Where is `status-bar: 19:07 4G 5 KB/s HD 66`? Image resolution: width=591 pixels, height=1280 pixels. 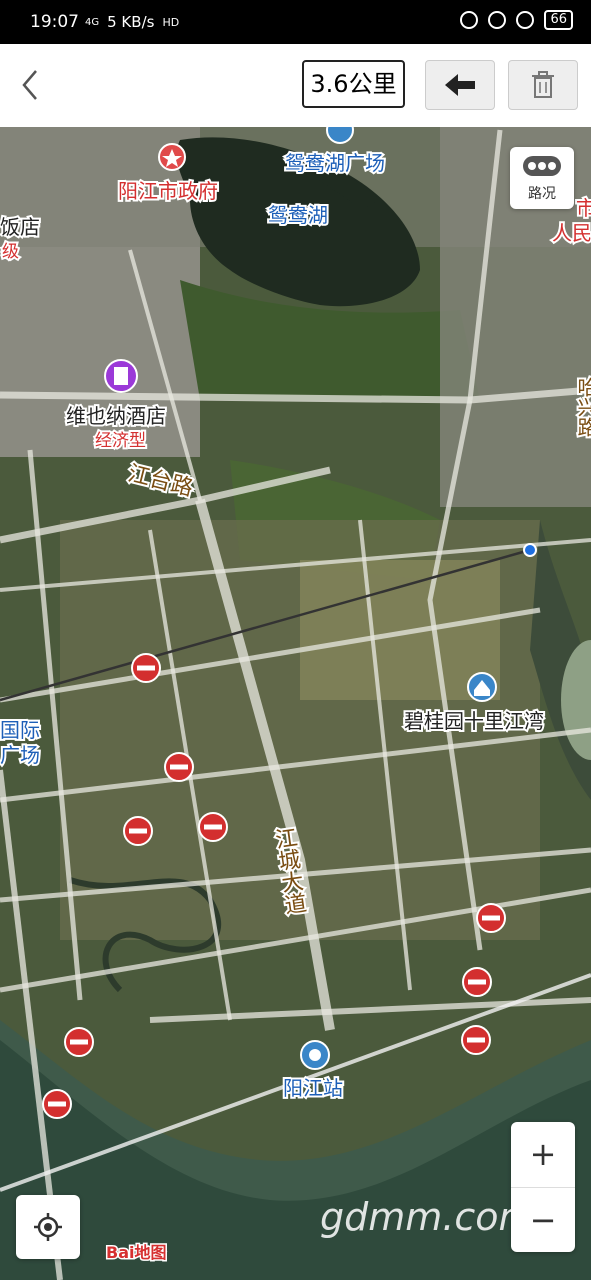 status-bar: 19:07 4G 5 KB/s HD 66 is located at coordinates (295, 22).